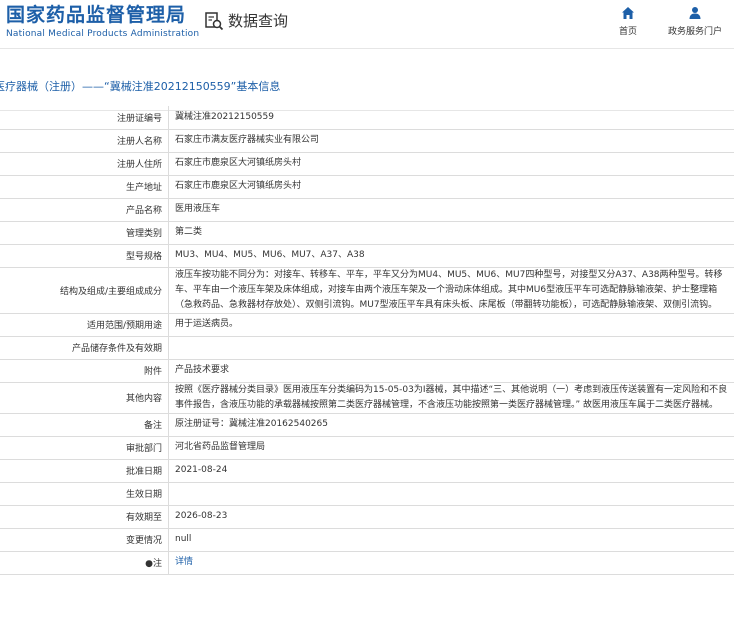 The width and height of the screenshot is (734, 619). I want to click on row-value: 石家庄市满友医疗器械实业有限公司, so click(451, 141).